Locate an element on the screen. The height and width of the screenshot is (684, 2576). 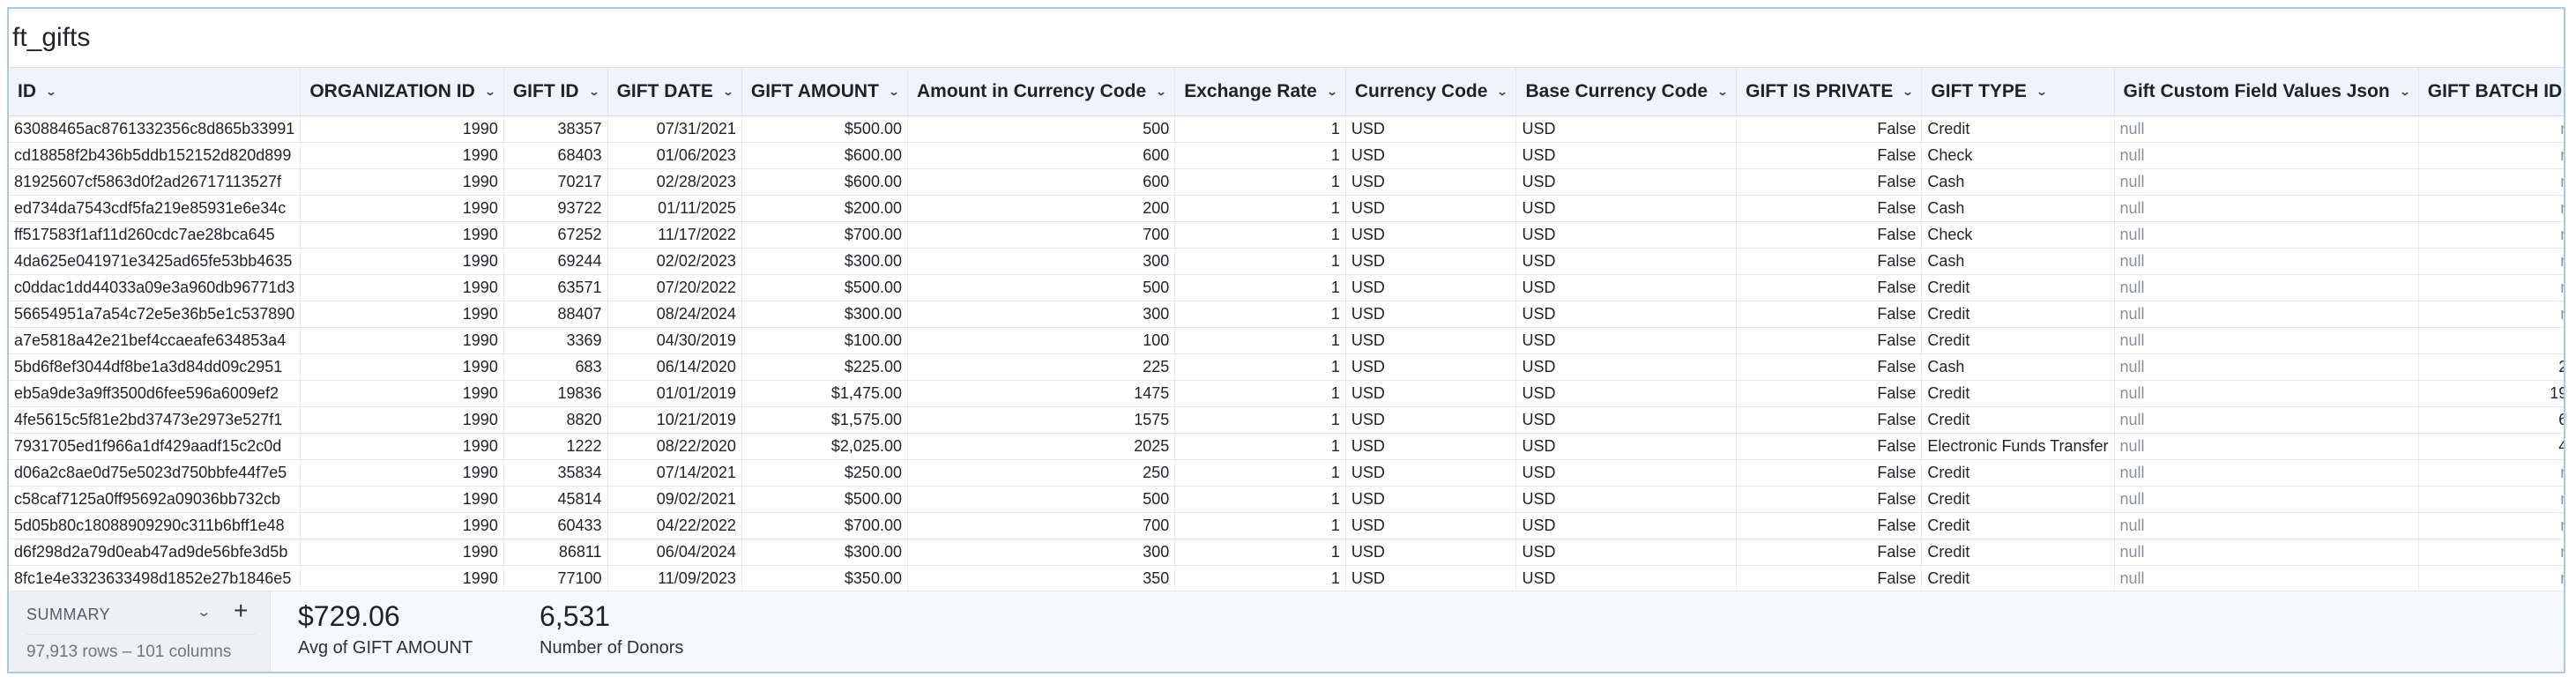
table-cell: 67252 is located at coordinates (555, 235).